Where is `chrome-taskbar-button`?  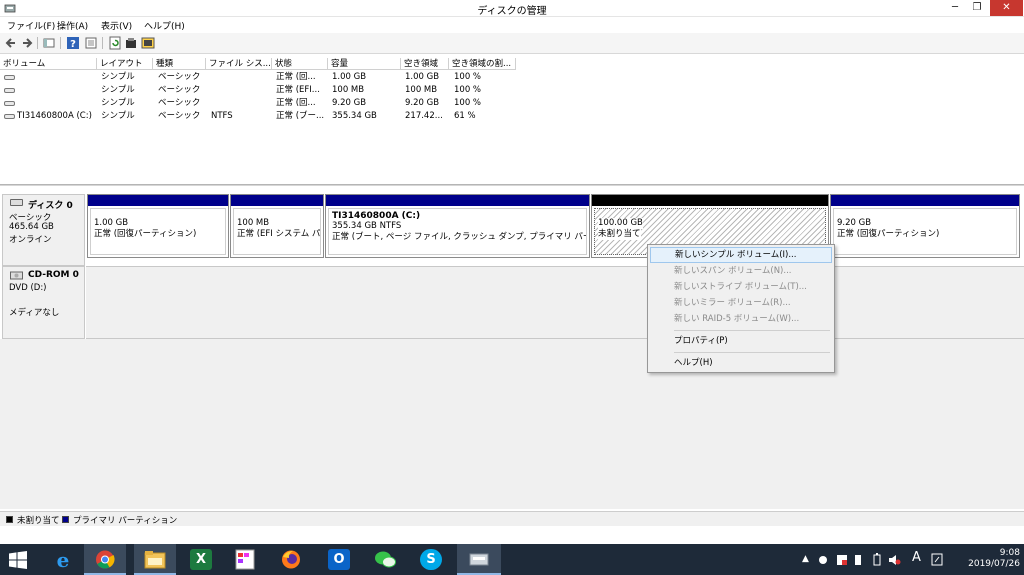
chrome-taskbar-button is located at coordinates (105, 559).